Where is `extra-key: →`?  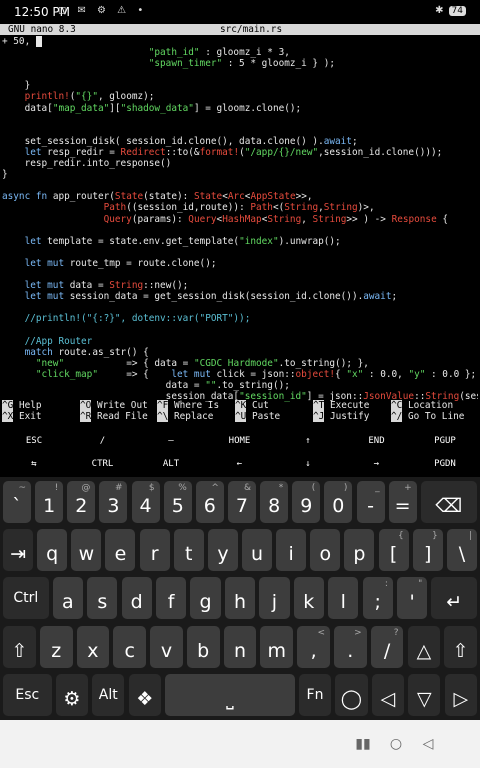
extra-key: → is located at coordinates (377, 464).